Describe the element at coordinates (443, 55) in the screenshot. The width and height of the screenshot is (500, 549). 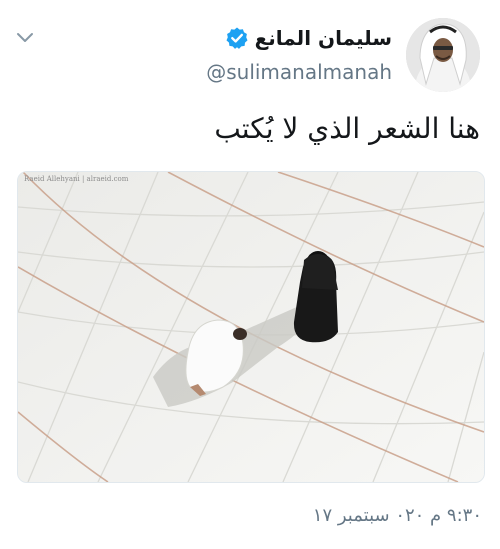
I see `avatar` at that location.